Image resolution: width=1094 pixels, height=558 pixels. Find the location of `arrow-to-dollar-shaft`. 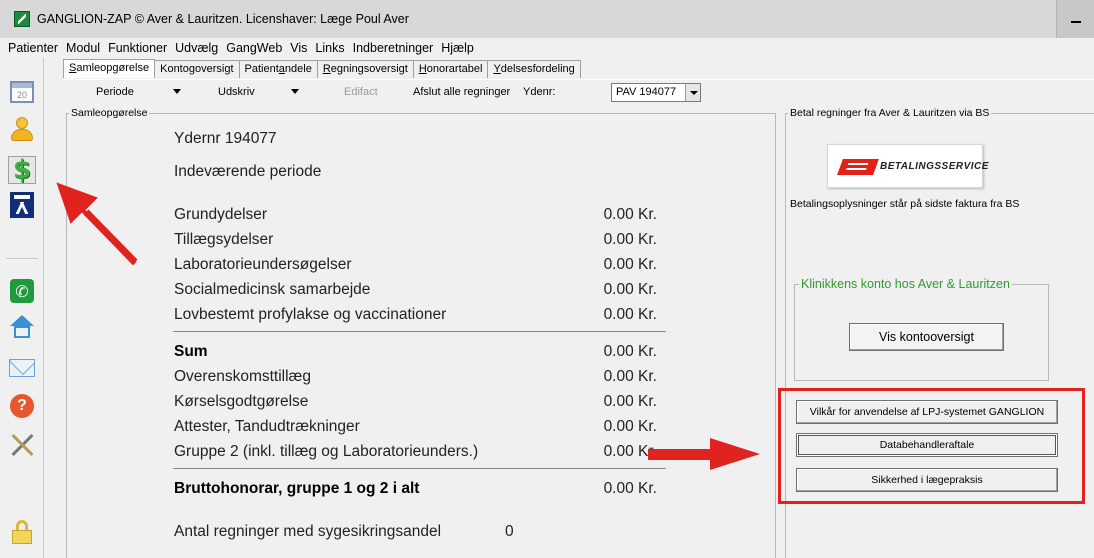

arrow-to-dollar-shaft is located at coordinates (110, 237).